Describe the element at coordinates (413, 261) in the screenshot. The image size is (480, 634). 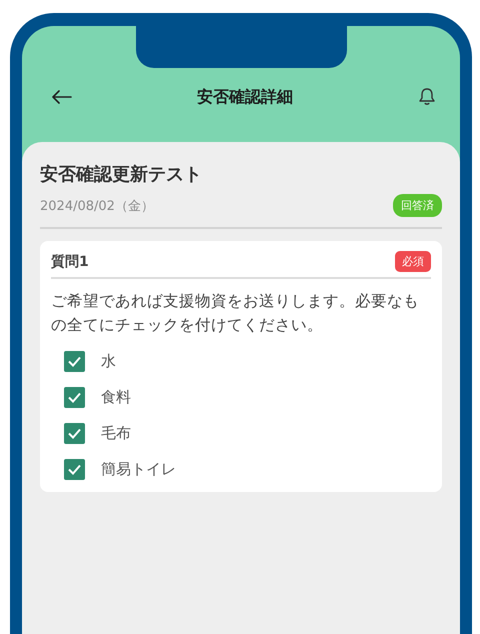
I see `required-badge: 必須` at that location.